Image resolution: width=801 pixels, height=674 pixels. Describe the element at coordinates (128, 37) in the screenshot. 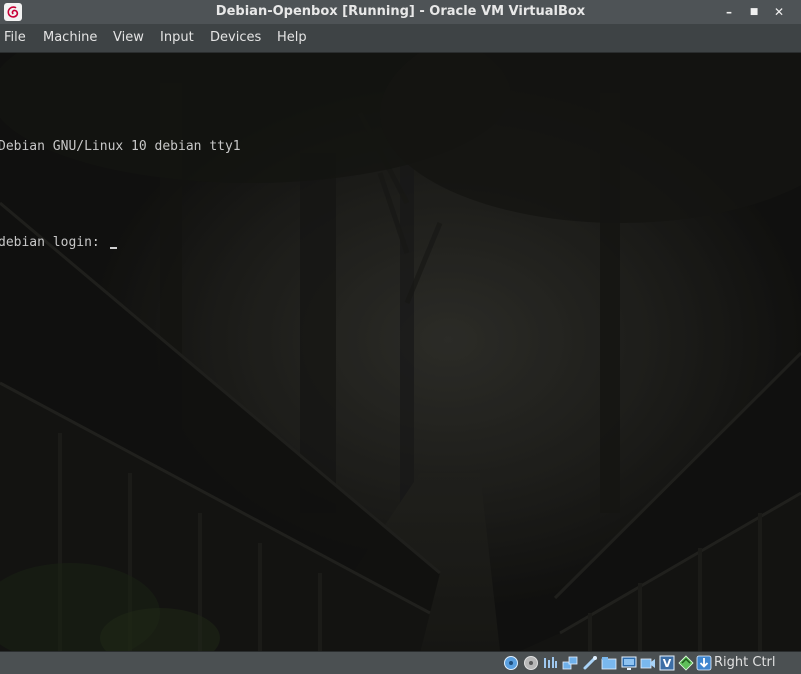

I see `menu-view: View` at that location.